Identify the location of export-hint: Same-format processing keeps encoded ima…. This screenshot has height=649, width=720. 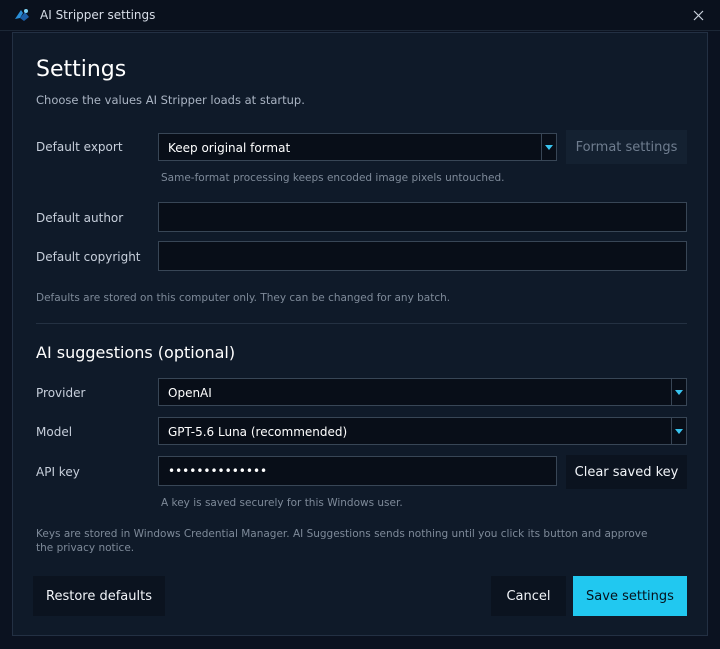
(333, 178).